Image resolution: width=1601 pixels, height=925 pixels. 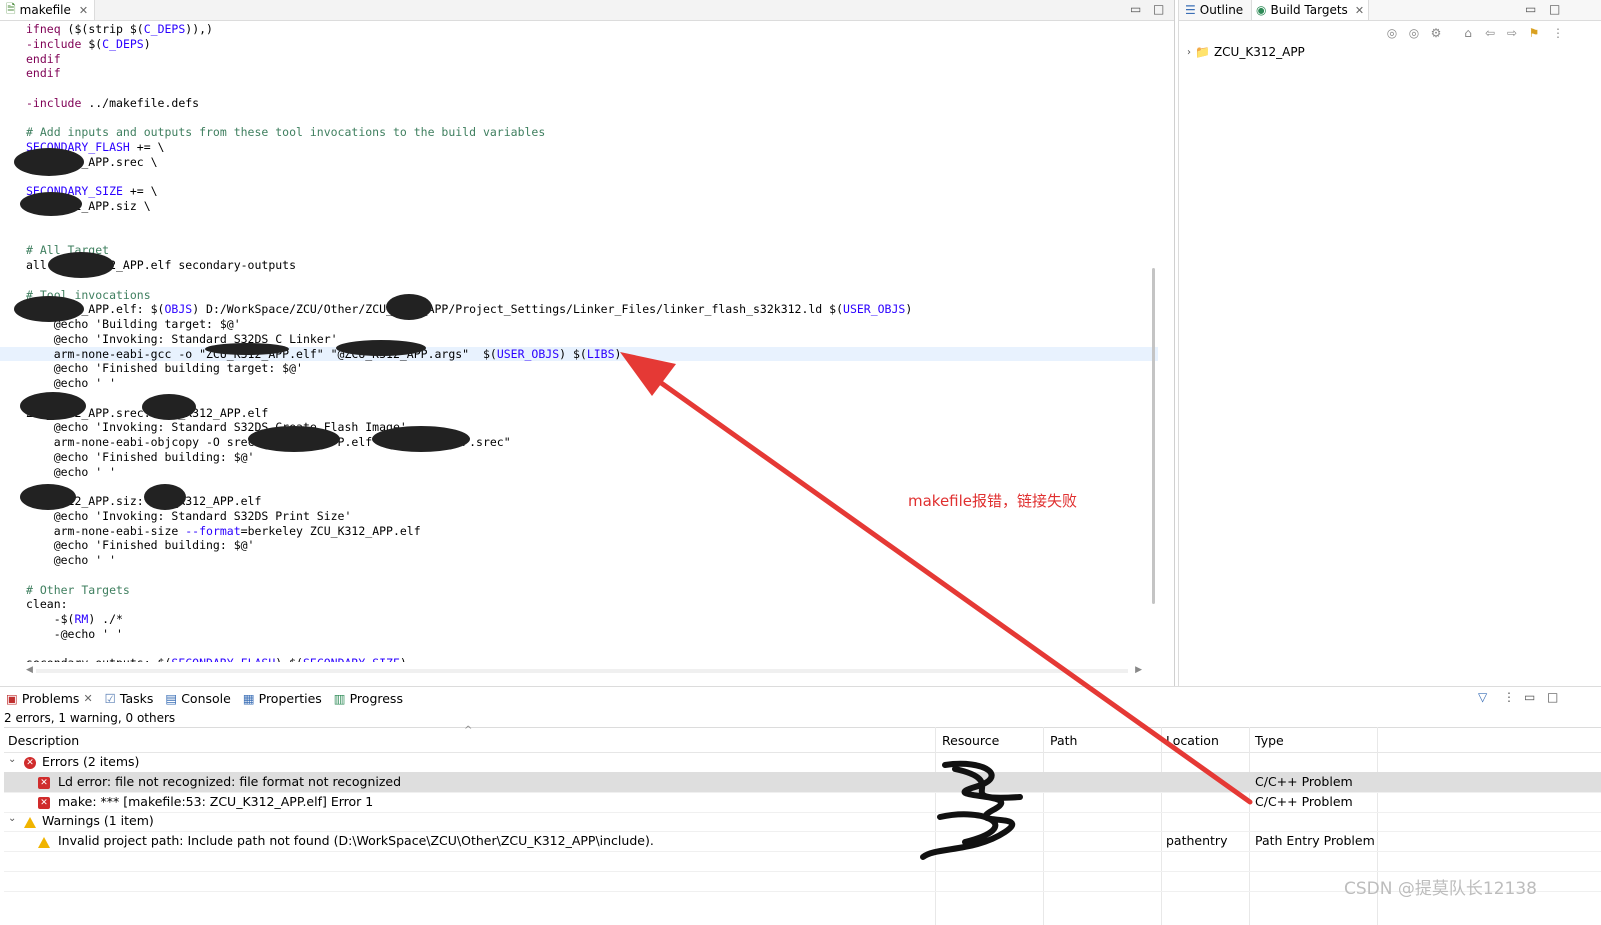 What do you see at coordinates (1440, 889) in the screenshot?
I see `watermark: CSDN @提莫队长12138` at bounding box center [1440, 889].